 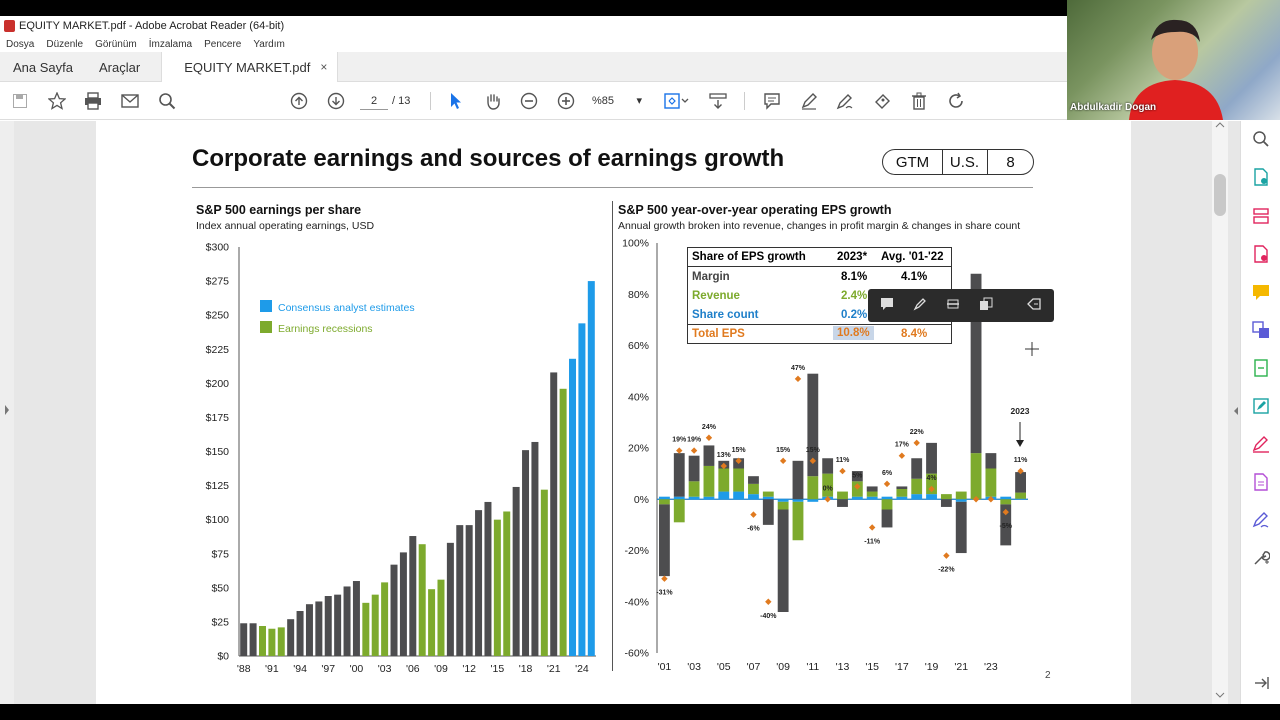 What do you see at coordinates (852, 257) in the screenshot?
I see `table-header: 2023*` at bounding box center [852, 257].